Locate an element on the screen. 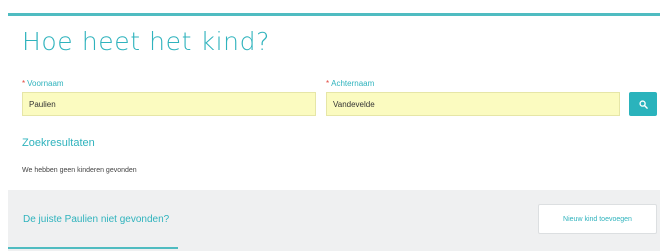 The width and height of the screenshot is (670, 251). page-title: Hoe heet het kind? is located at coordinates (146, 41).